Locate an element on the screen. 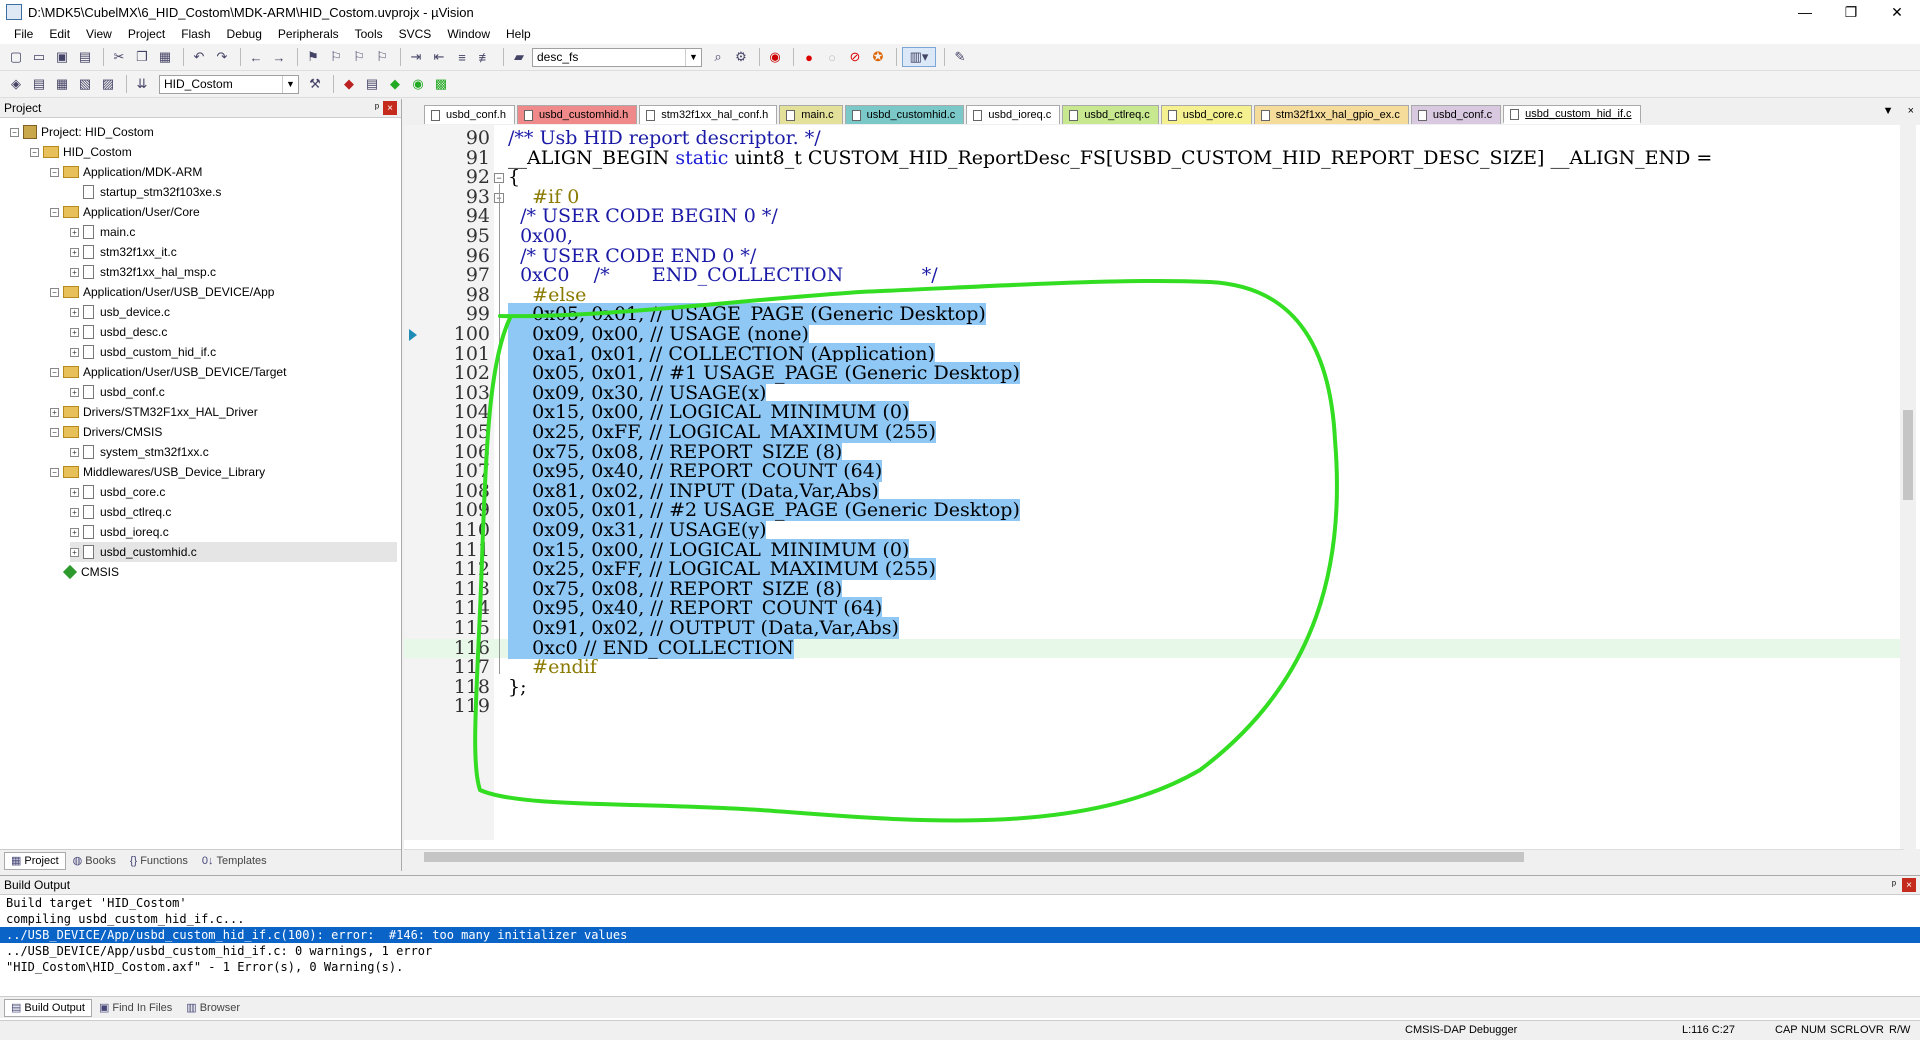  tab-functions: {} Functions is located at coordinates (159, 861).